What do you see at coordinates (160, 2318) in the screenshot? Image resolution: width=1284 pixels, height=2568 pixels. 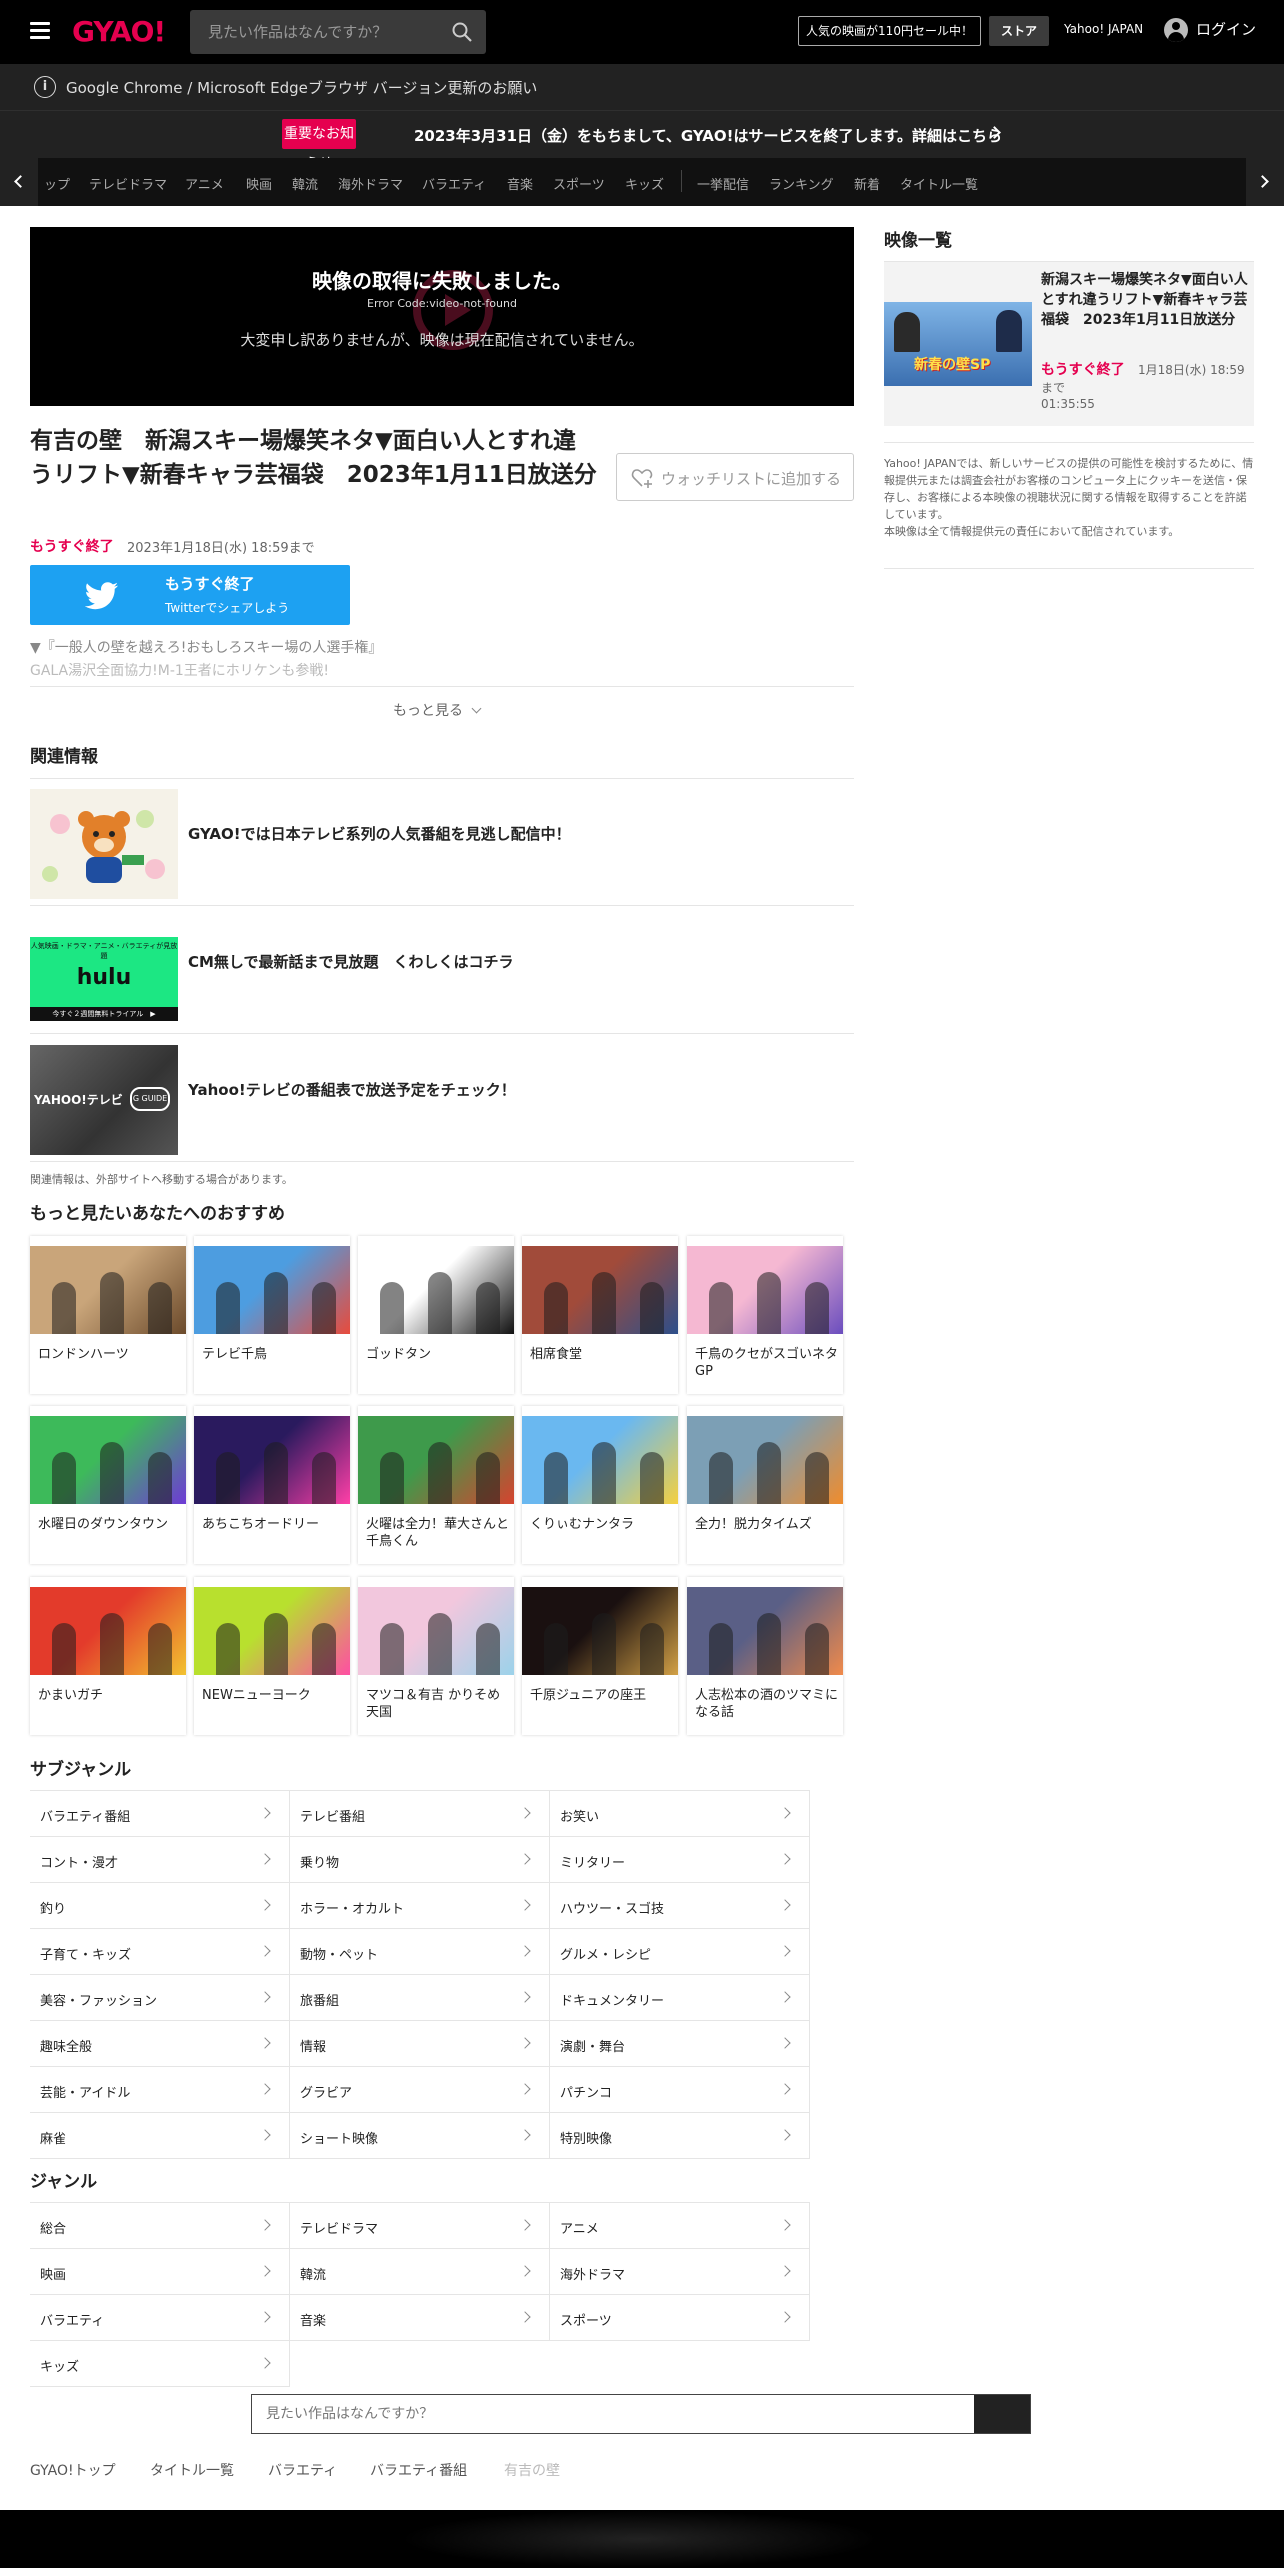 I see `genre-link: バラエティ` at bounding box center [160, 2318].